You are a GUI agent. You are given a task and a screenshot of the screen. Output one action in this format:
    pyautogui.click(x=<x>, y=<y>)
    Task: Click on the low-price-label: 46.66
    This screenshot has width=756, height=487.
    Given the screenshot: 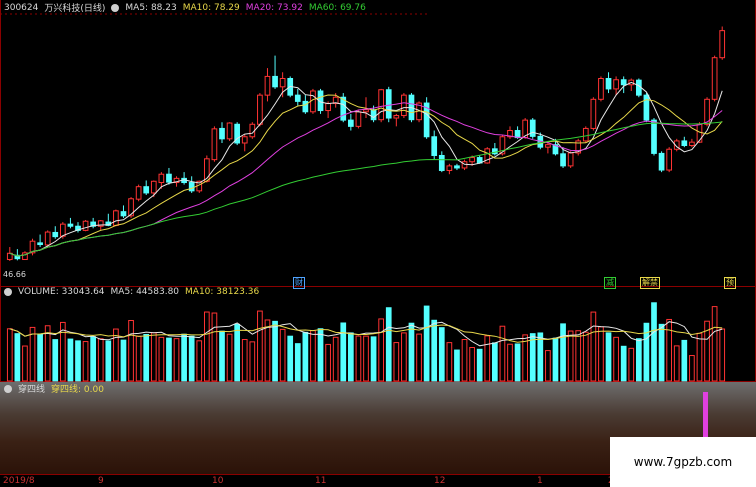 What is the action you would take?
    pyautogui.click(x=14, y=274)
    